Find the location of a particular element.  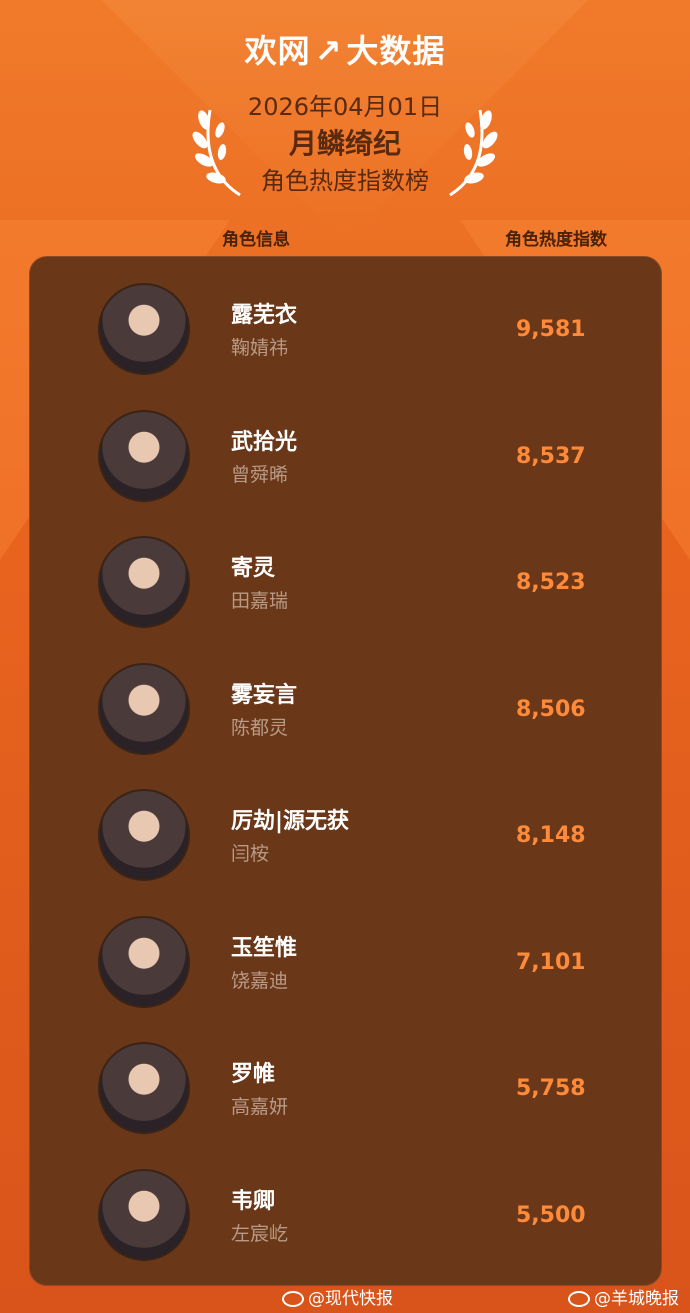

list-item: 雾妄言陈都灵 8,506 is located at coordinates (345, 700).